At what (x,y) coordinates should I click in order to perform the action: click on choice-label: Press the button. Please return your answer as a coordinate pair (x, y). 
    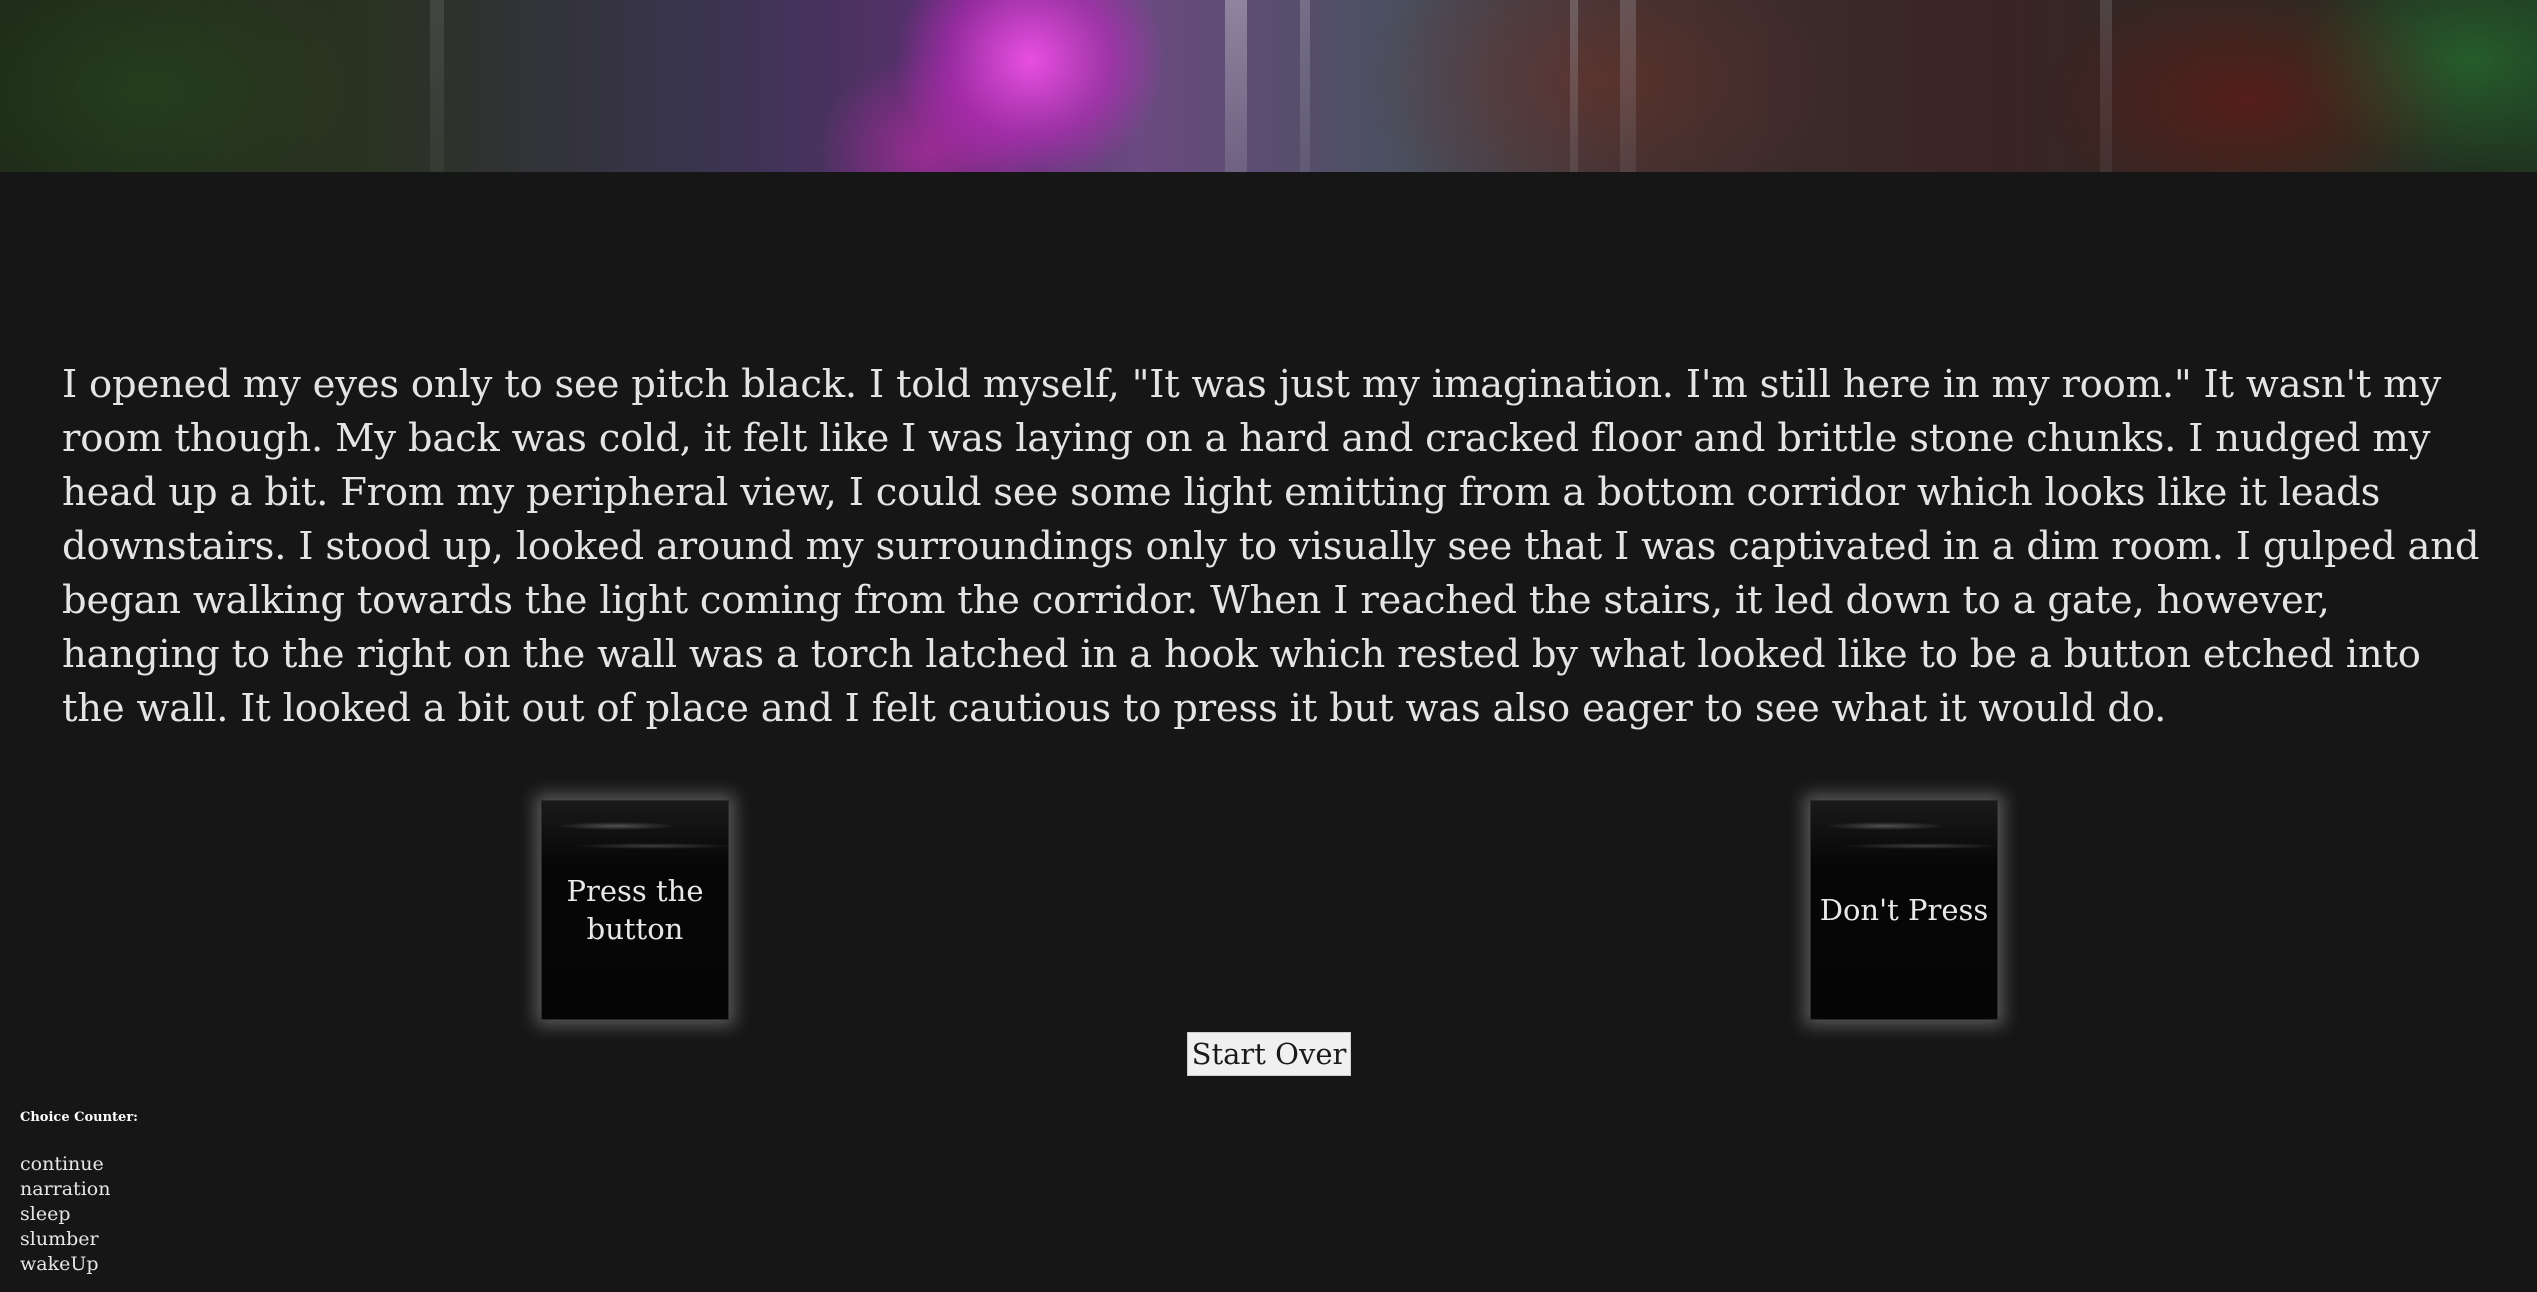
    Looking at the image, I should click on (635, 910).